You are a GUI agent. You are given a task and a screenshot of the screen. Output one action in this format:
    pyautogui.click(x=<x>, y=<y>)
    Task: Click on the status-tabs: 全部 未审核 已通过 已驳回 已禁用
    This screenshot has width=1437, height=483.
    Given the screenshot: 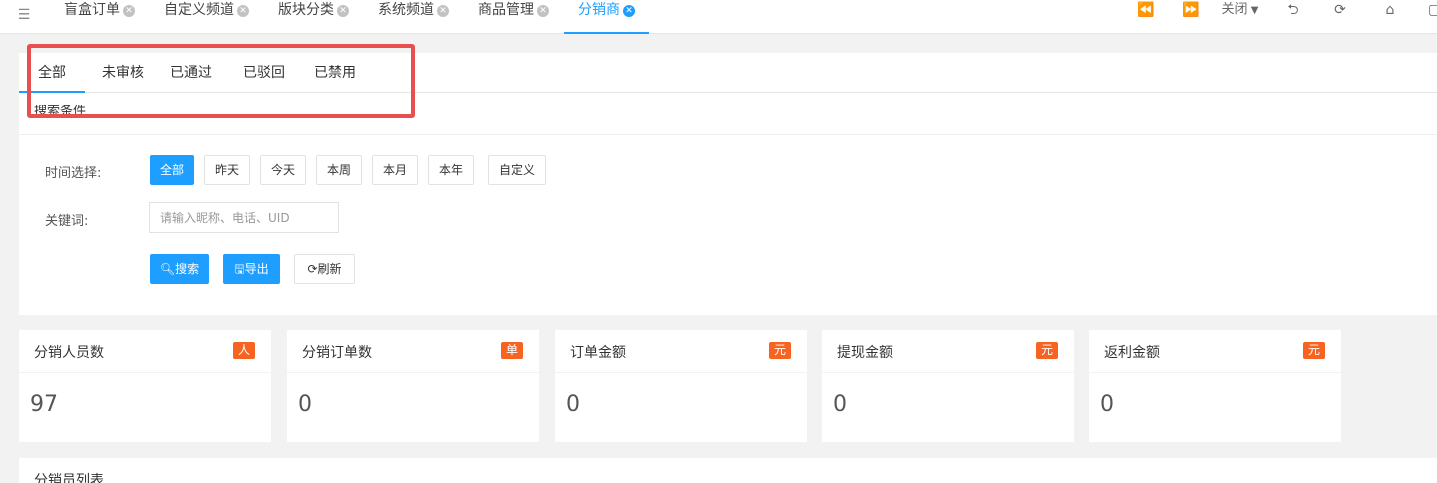 What is the action you would take?
    pyautogui.click(x=728, y=73)
    